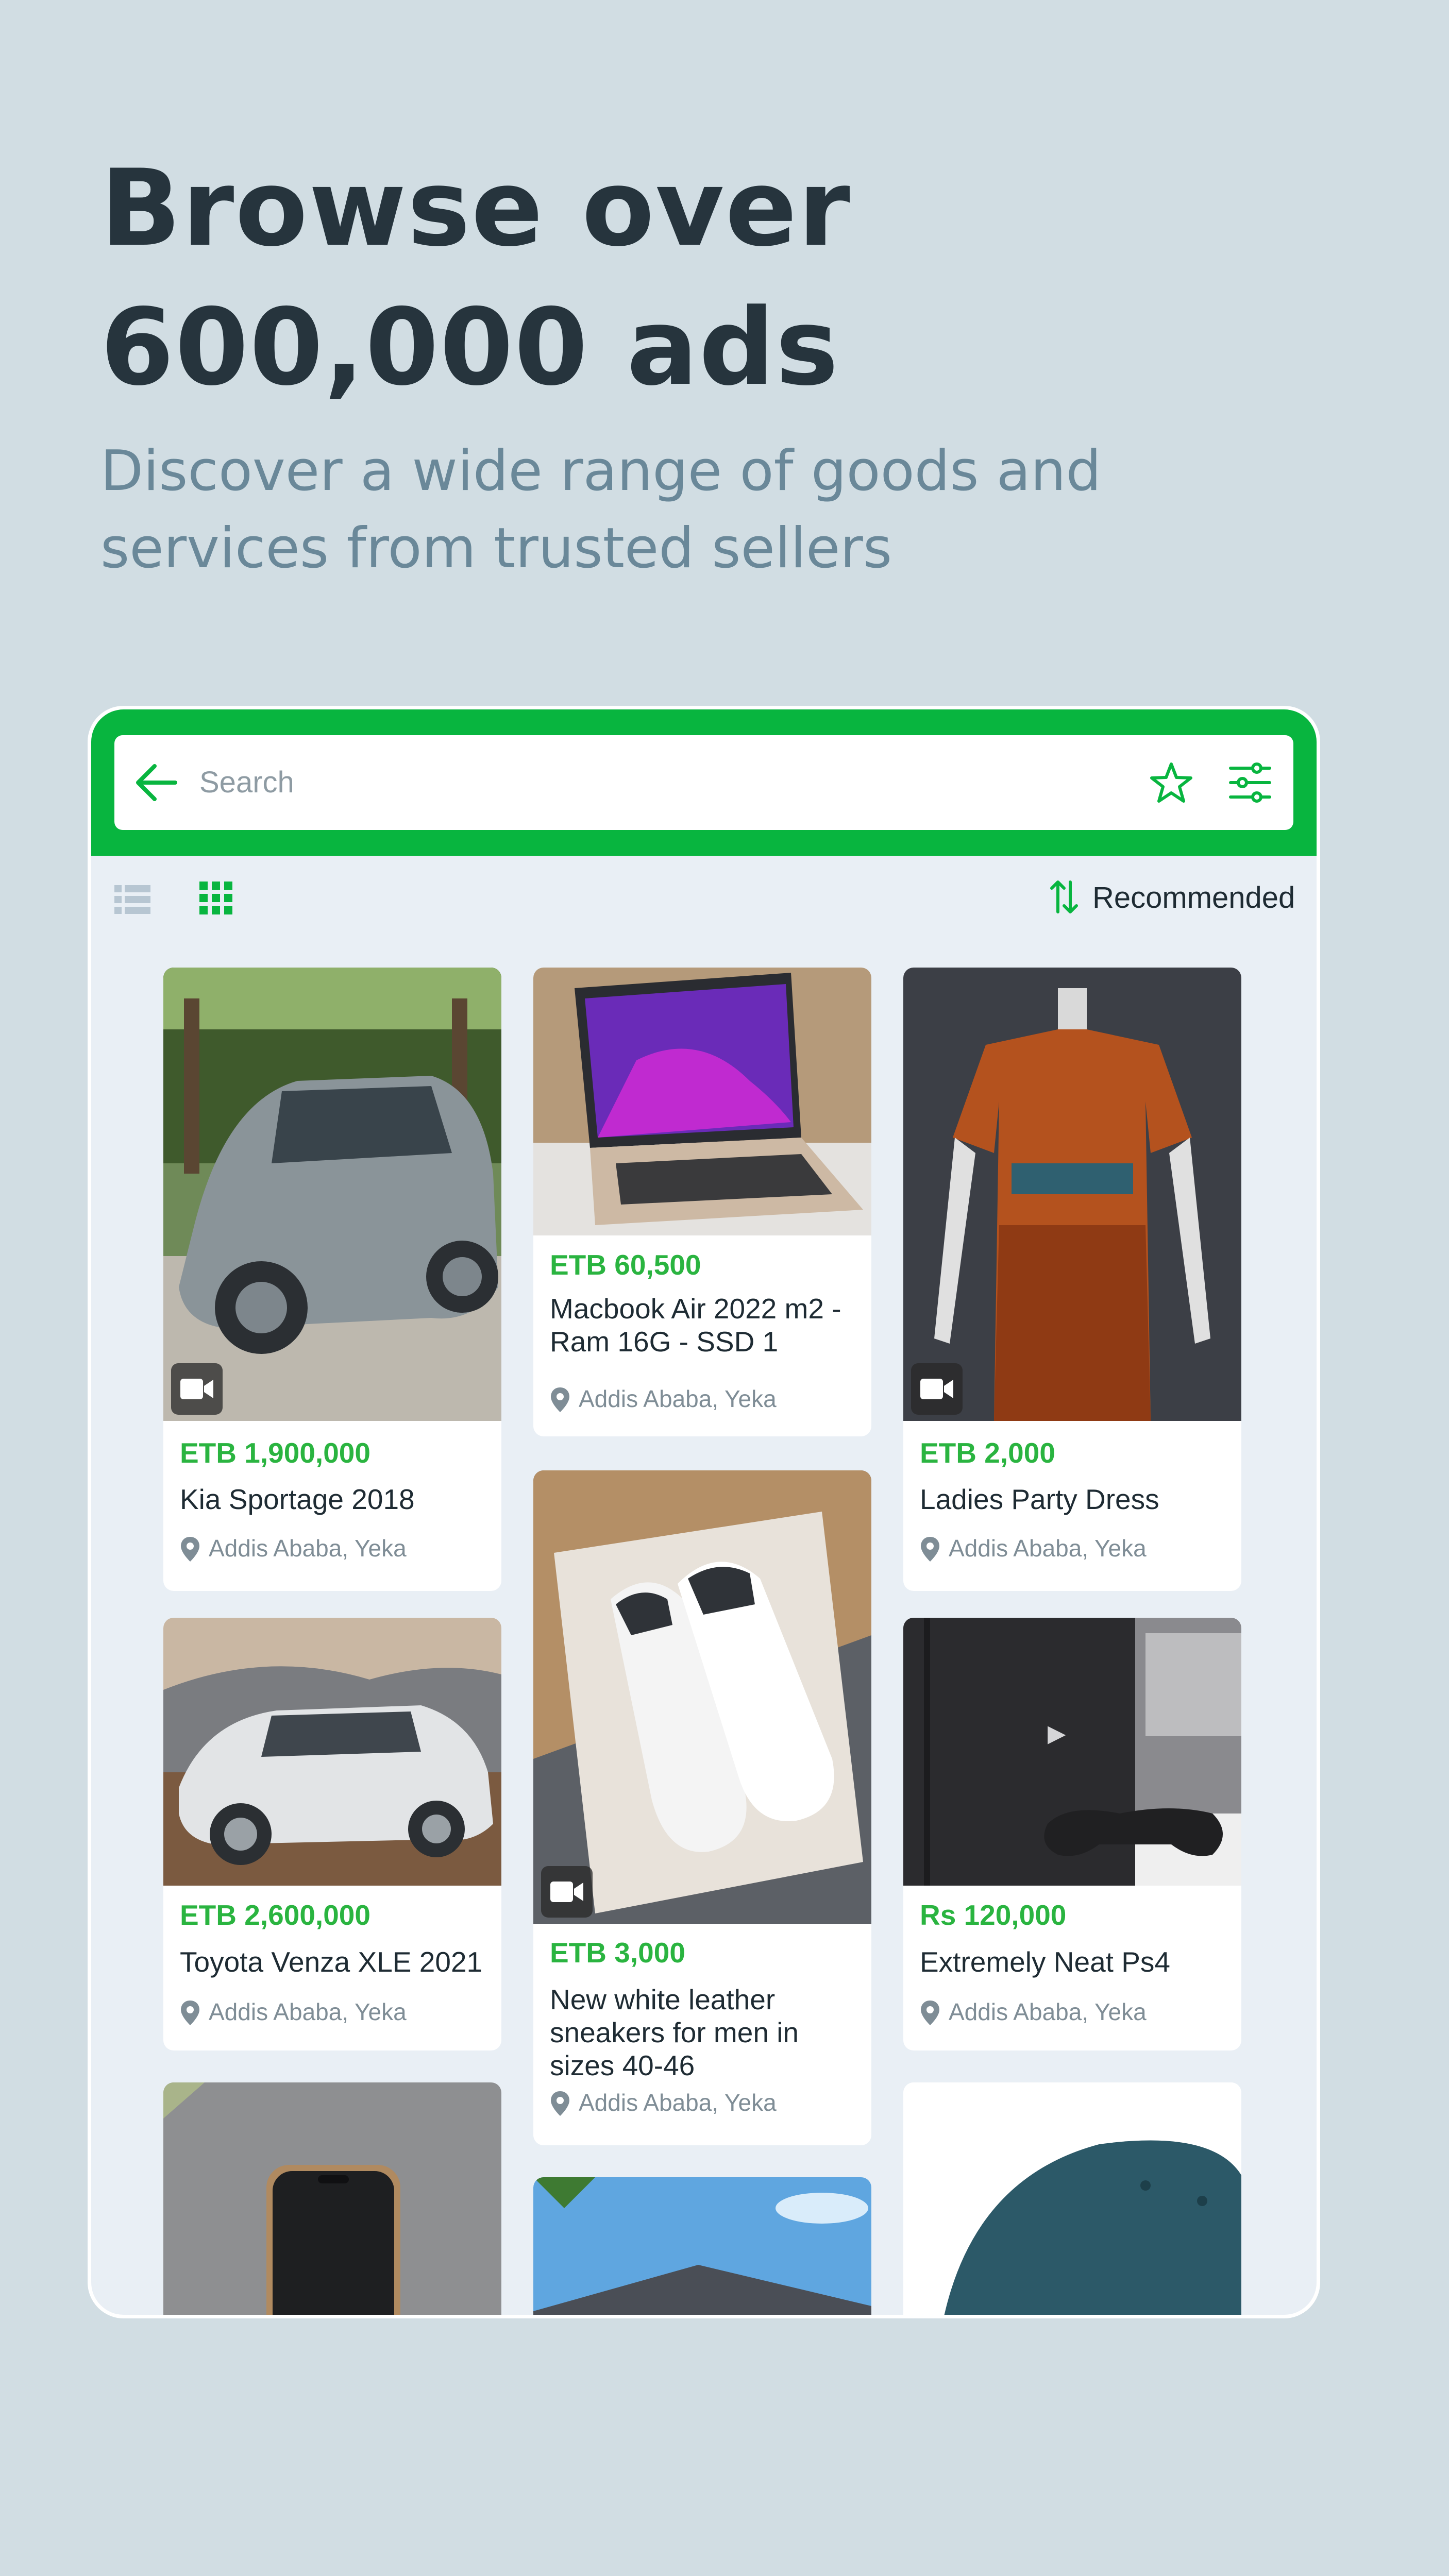 Image resolution: width=1449 pixels, height=2576 pixels. What do you see at coordinates (246, 782) in the screenshot?
I see `search-input: Search` at bounding box center [246, 782].